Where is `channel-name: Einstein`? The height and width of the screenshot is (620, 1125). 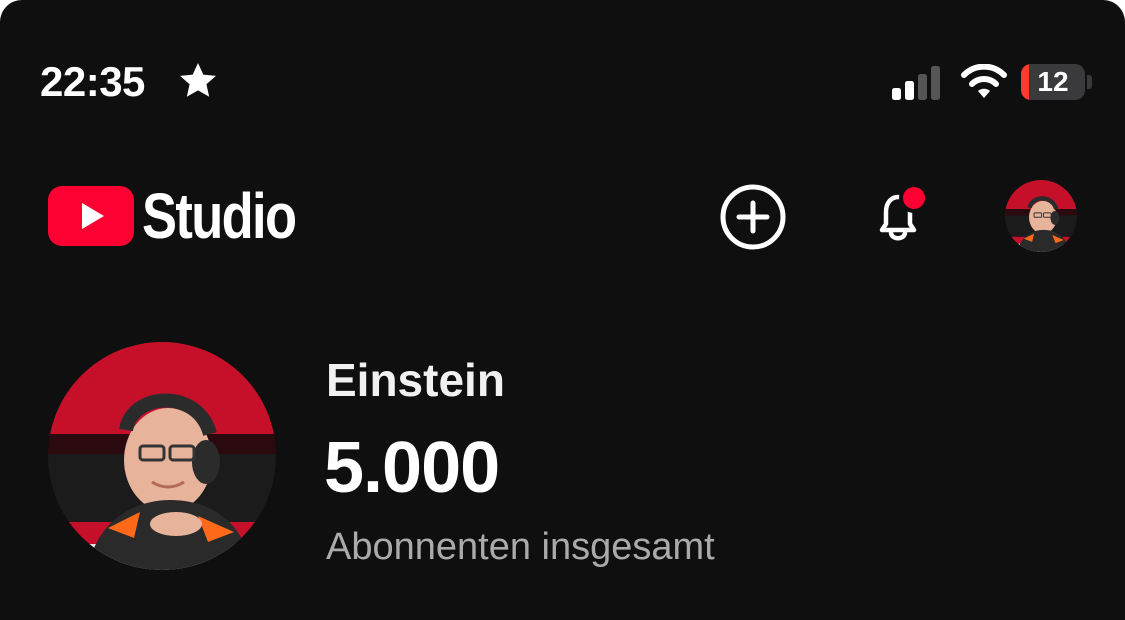 channel-name: Einstein is located at coordinates (415, 380).